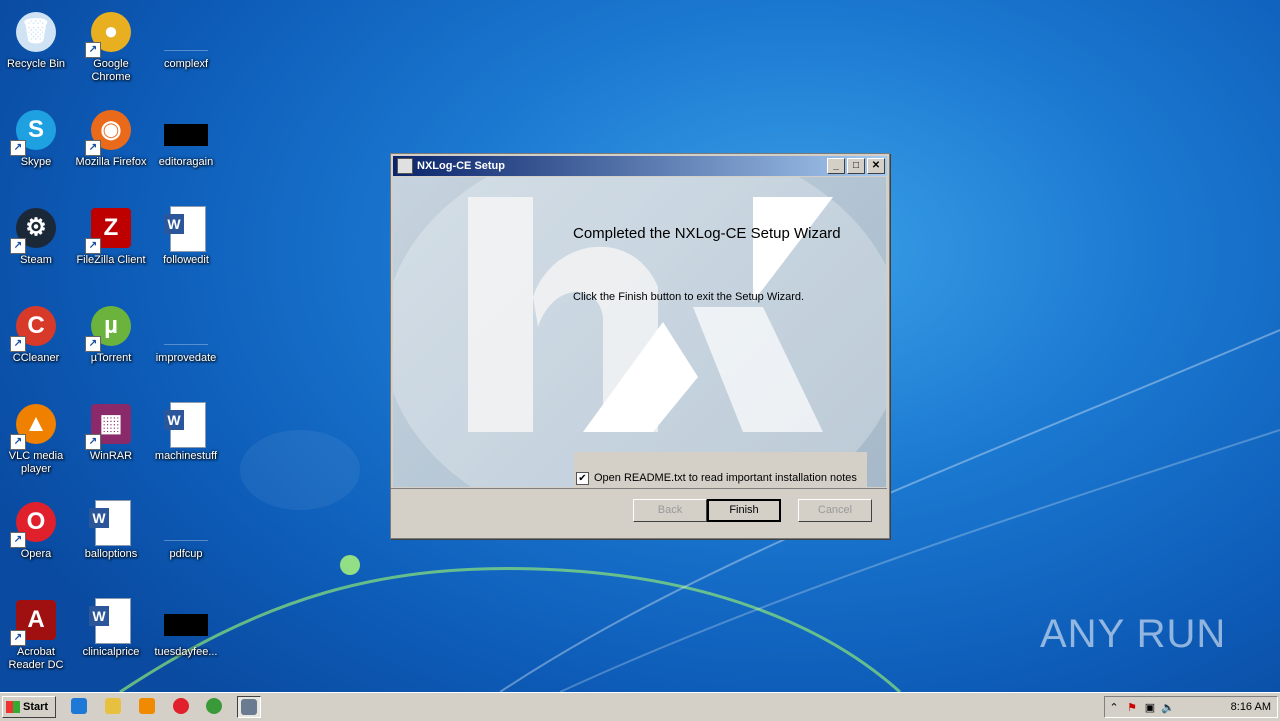  I want to click on system-tray: ⌃ ⚑ ▣ 🔈 8:16 AM, so click(1191, 707).